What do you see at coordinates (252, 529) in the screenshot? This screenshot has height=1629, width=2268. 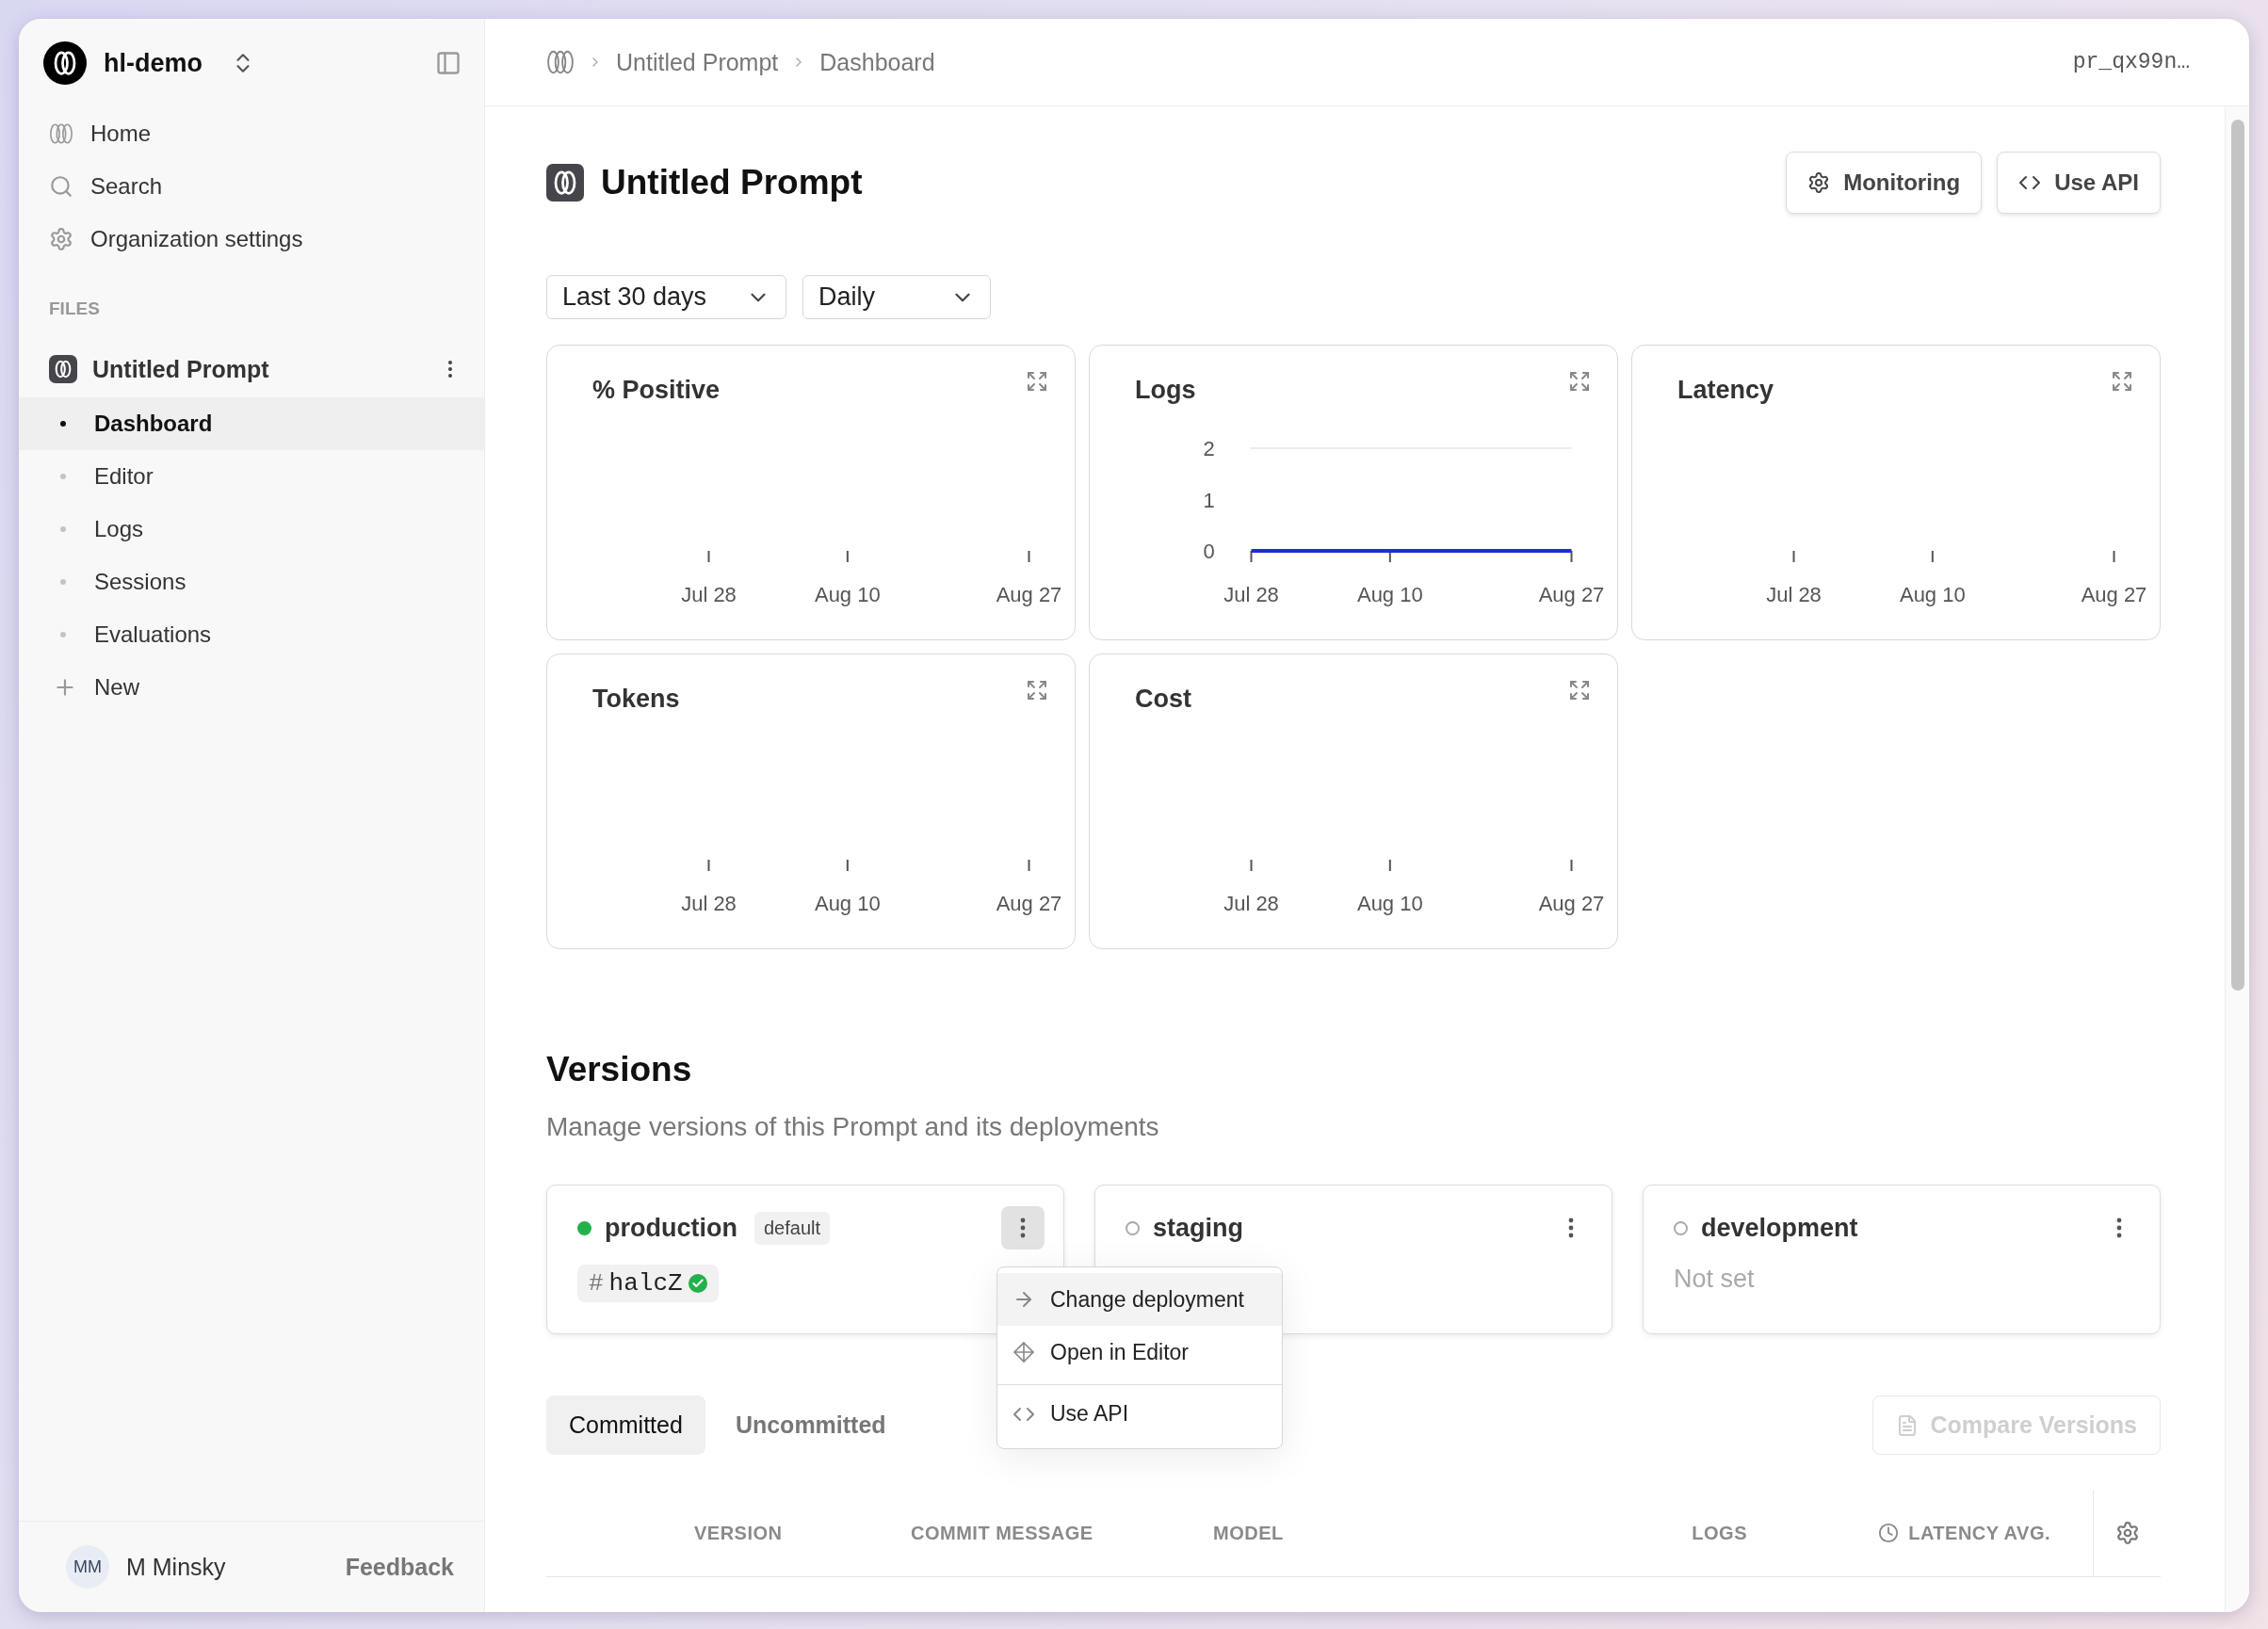 I see `sidebar-item: Logs` at bounding box center [252, 529].